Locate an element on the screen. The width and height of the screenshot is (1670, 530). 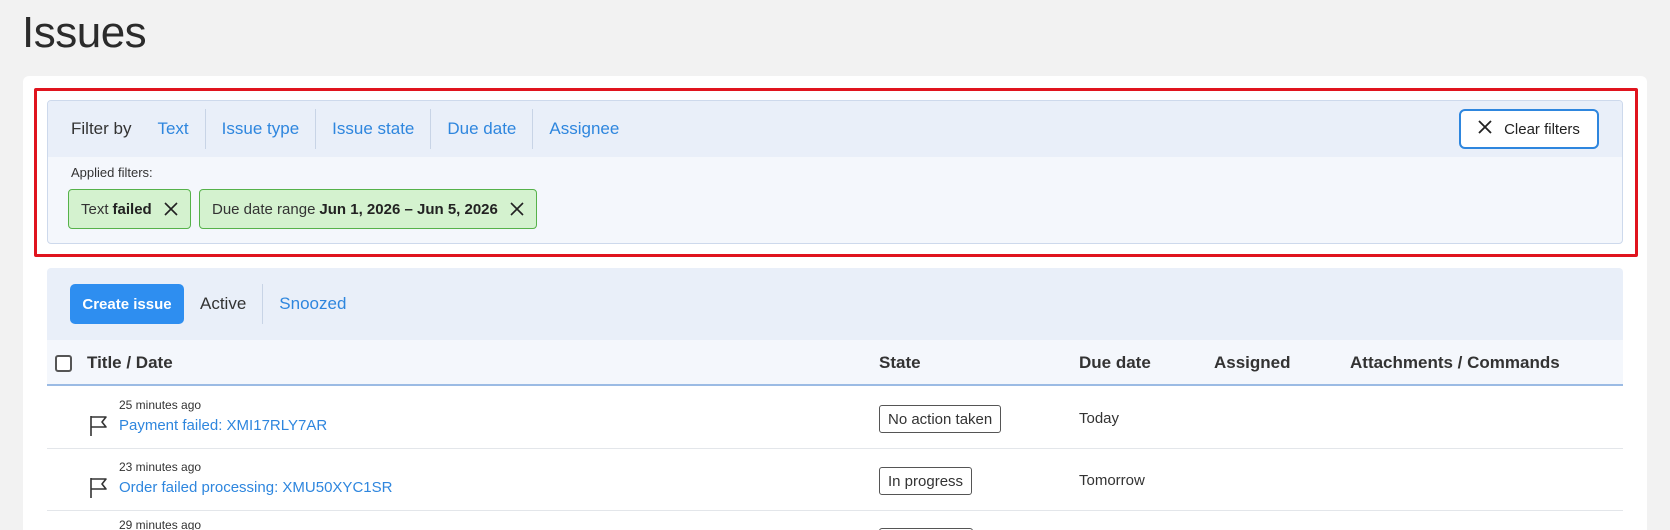
due-date: Tomorrow is located at coordinates (1112, 480).